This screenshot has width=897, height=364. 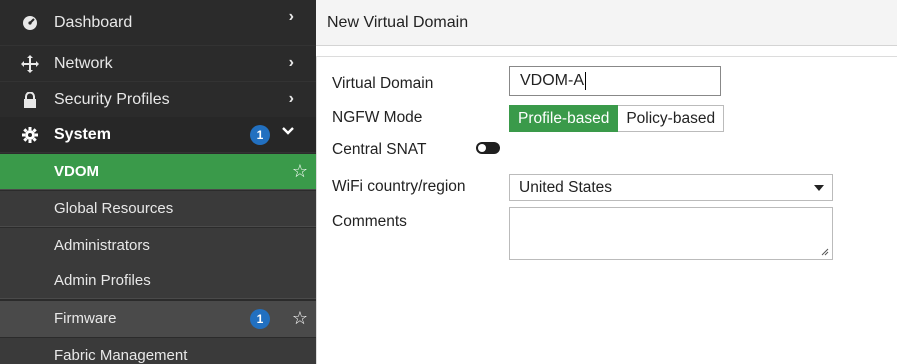 What do you see at coordinates (552, 80) in the screenshot?
I see `virtual-domain-value: VDOM-A` at bounding box center [552, 80].